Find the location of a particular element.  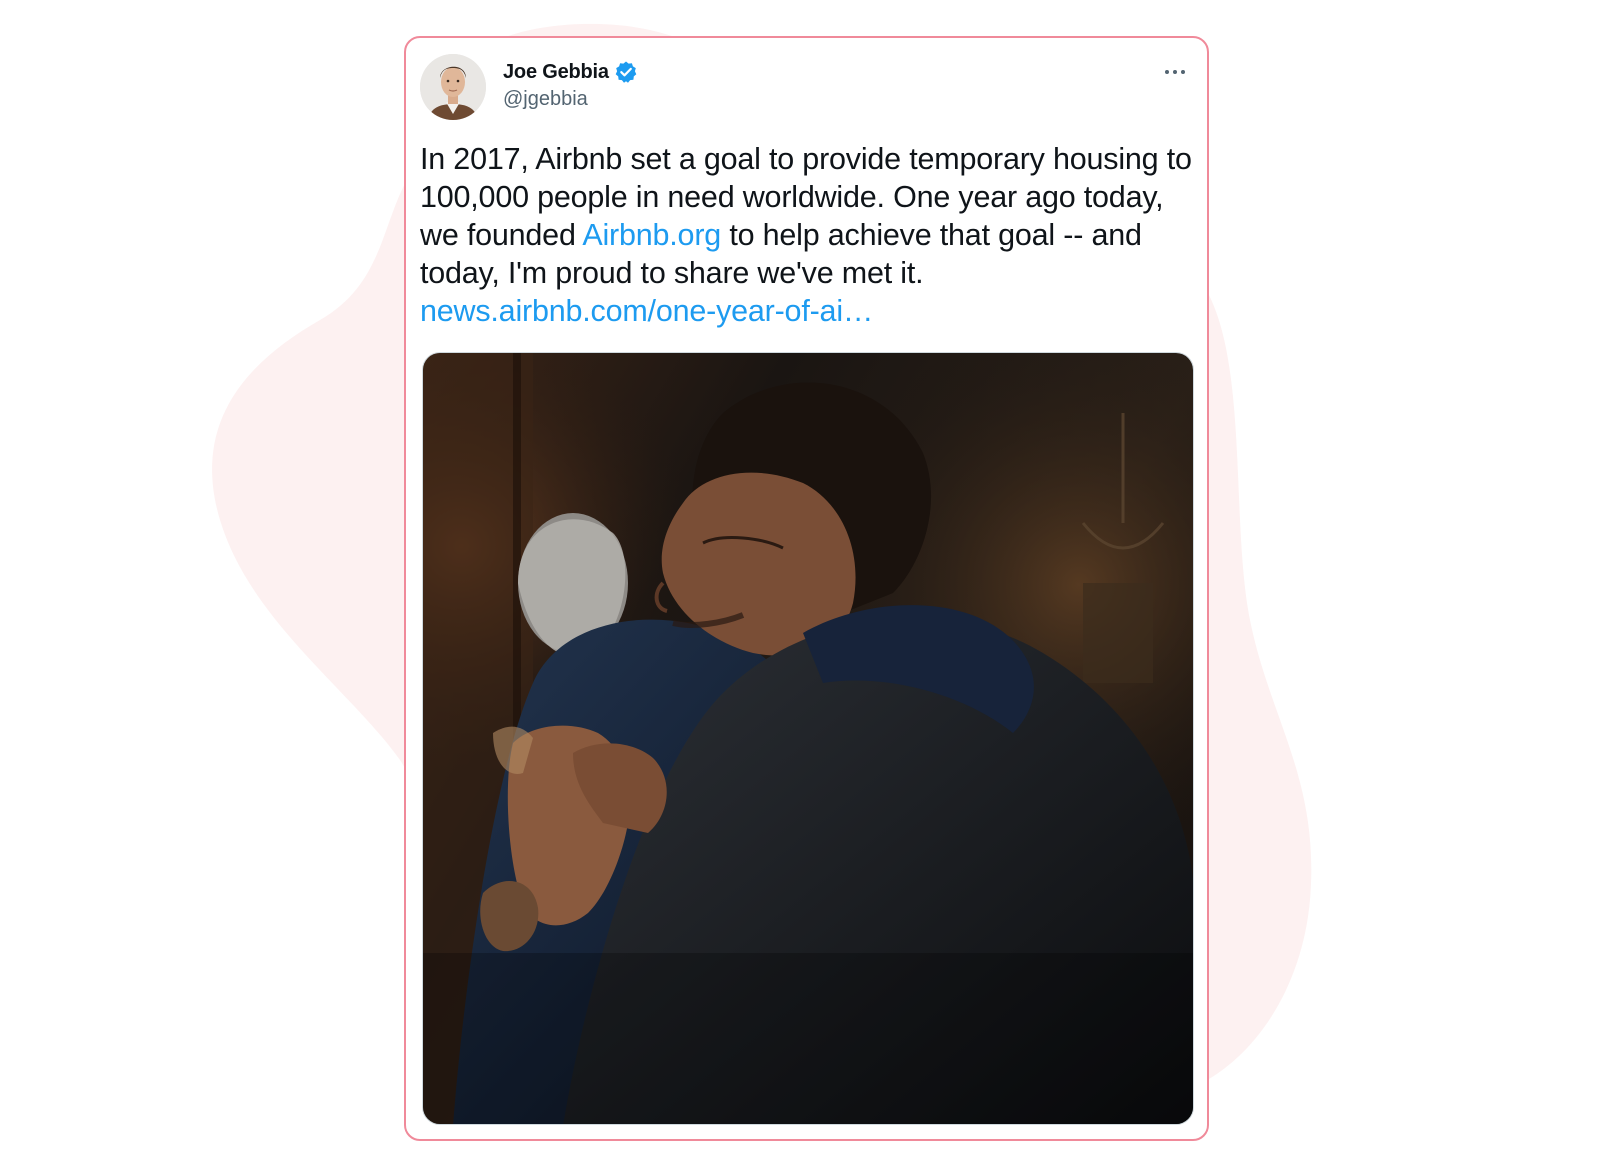

verified-badge-icon is located at coordinates (626, 72).